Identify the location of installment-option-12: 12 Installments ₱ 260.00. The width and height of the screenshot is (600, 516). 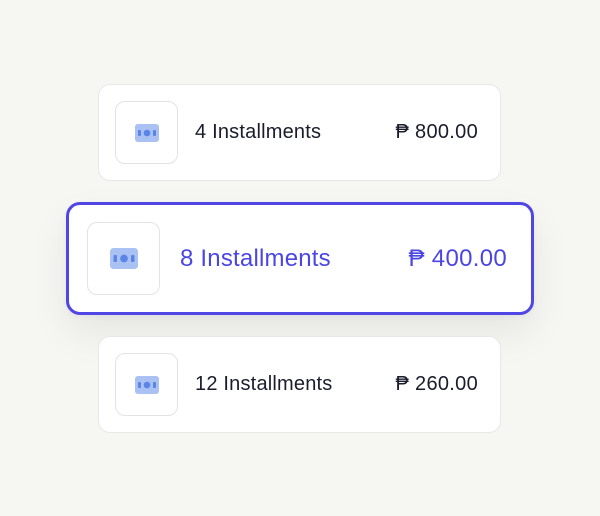
(299, 384).